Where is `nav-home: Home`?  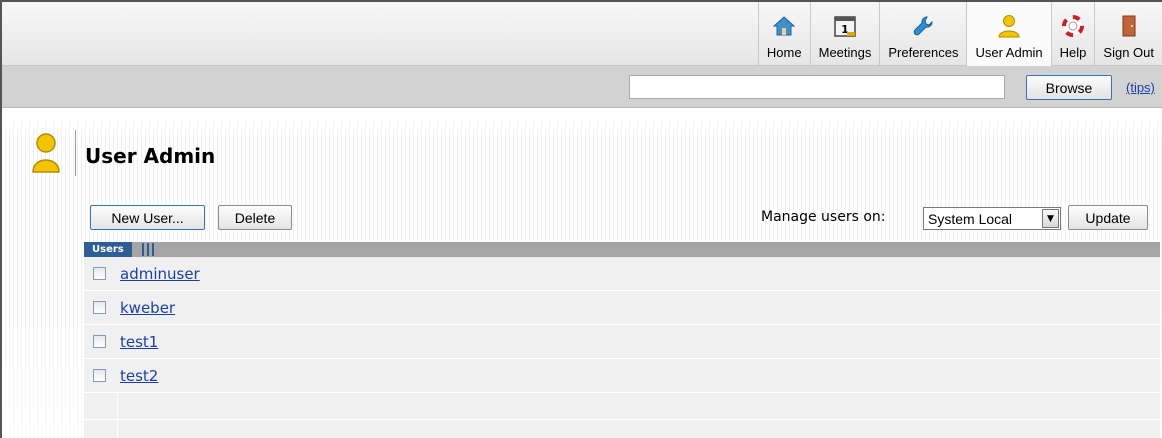 nav-home: Home is located at coordinates (783, 34).